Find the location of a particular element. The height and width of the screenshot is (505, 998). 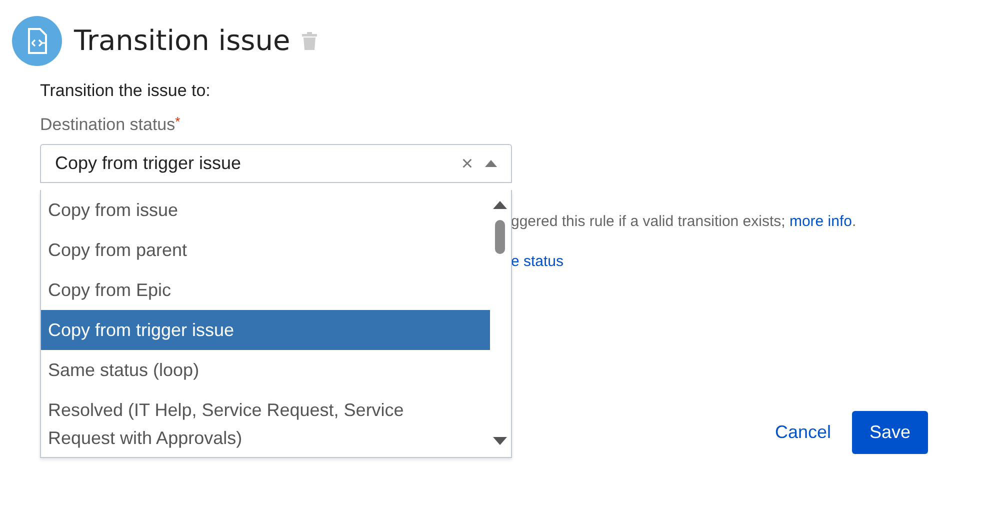

dropdown-option: Same status (loop) is located at coordinates (265, 370).